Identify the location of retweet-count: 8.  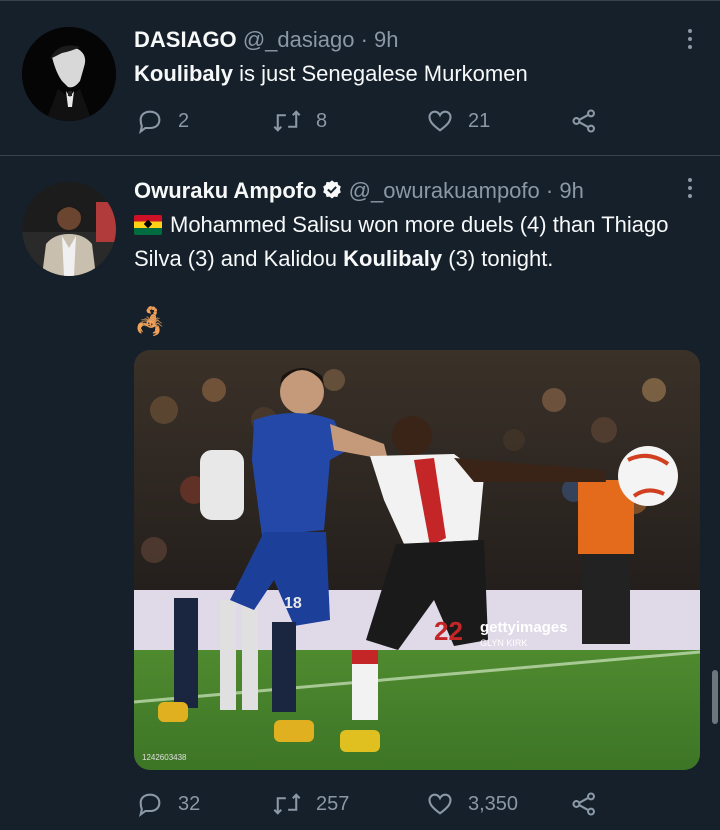
(322, 120).